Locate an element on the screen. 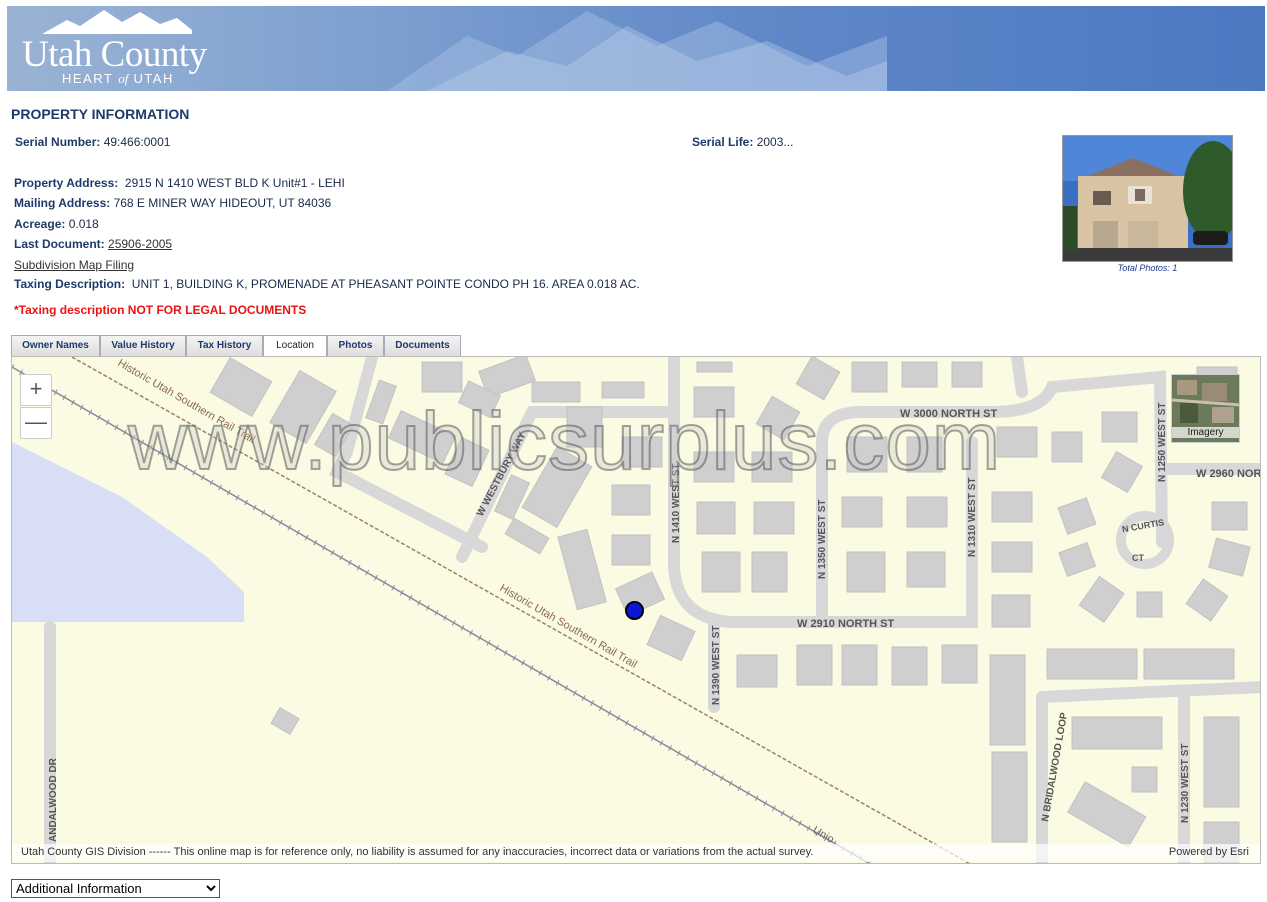  street-w2960: W 2960 NORTH S is located at coordinates (1228, 474).